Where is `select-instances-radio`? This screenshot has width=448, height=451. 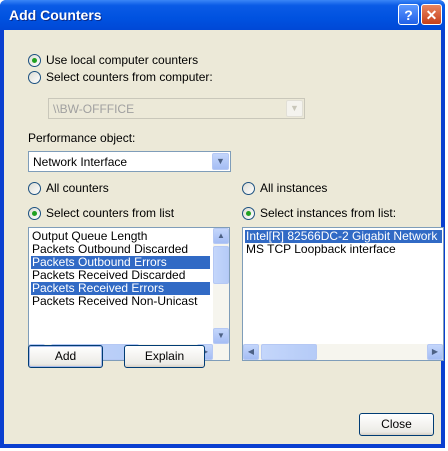
select-instances-radio is located at coordinates (248, 213).